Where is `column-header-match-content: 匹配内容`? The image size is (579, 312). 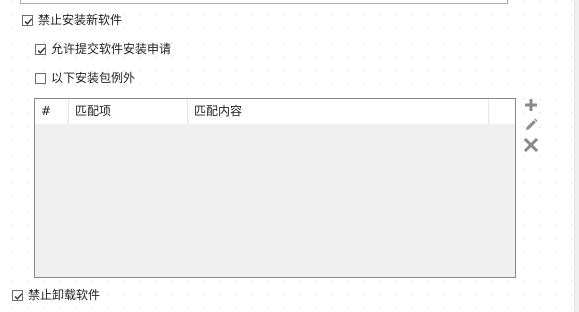
column-header-match-content: 匹配内容 is located at coordinates (338, 111).